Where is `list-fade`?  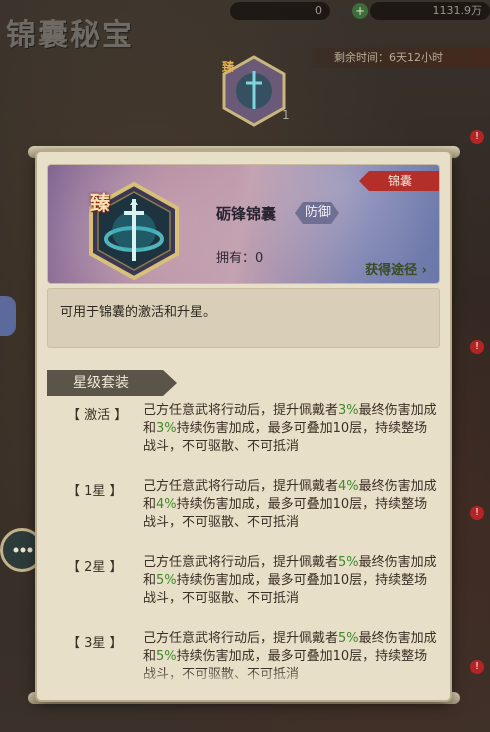 list-fade is located at coordinates (244, 678).